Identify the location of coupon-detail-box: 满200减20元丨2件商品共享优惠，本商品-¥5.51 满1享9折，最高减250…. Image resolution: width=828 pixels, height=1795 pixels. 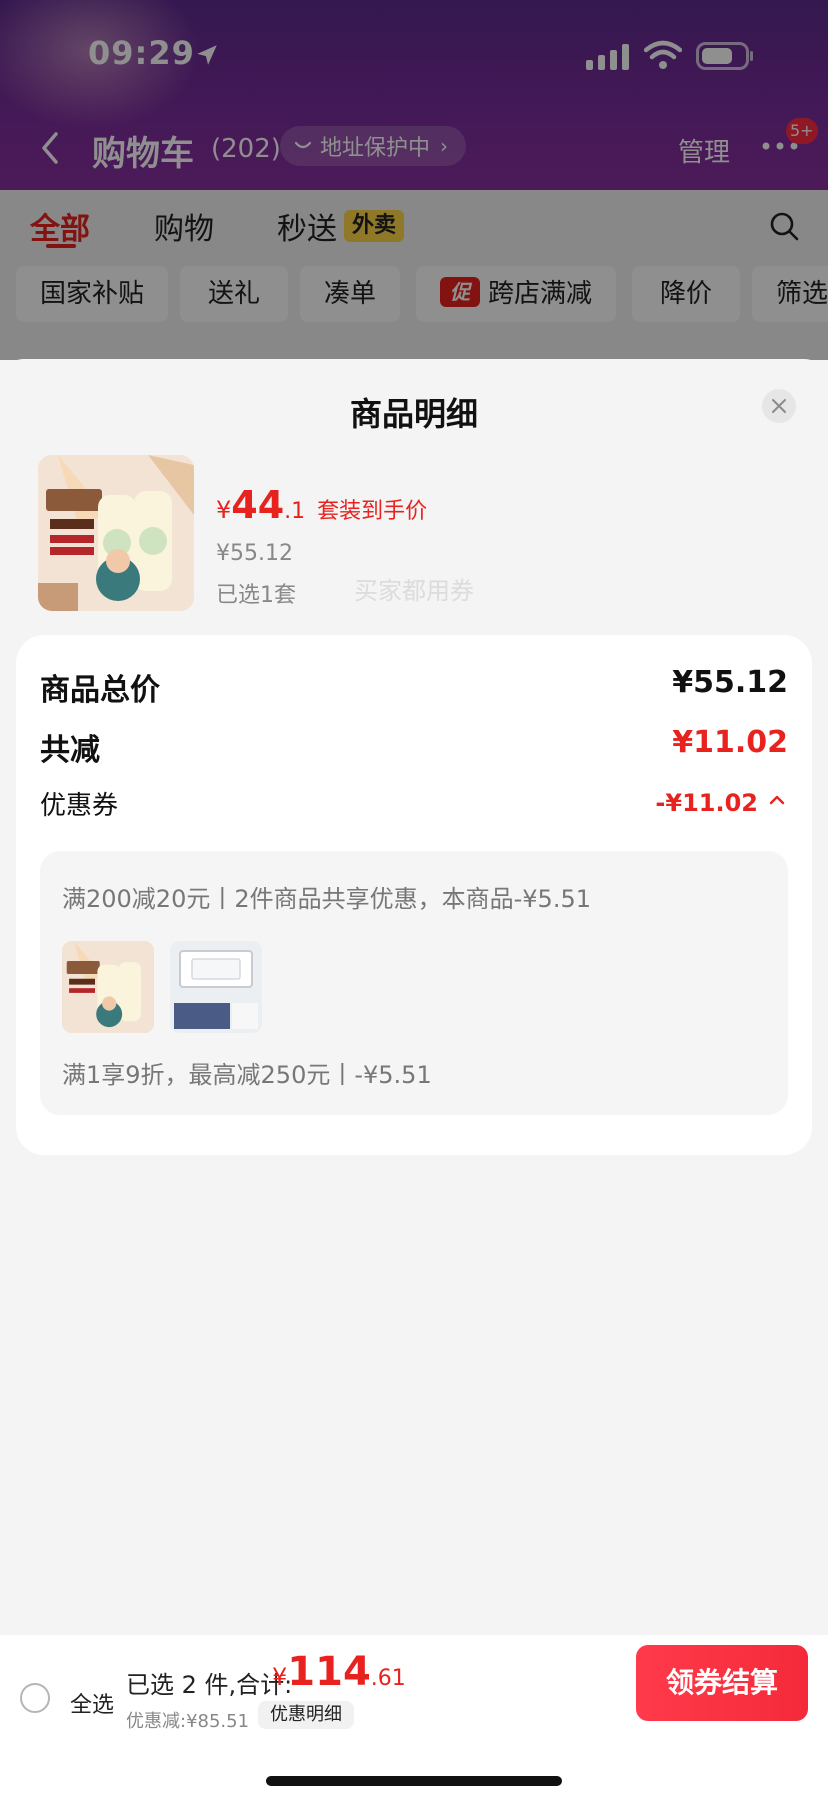
(414, 983).